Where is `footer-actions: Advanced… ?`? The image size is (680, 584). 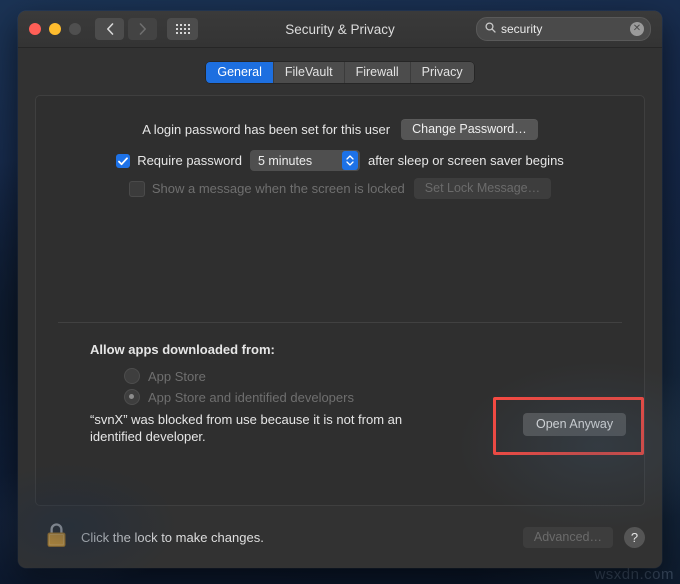 footer-actions: Advanced… ? is located at coordinates (583, 537).